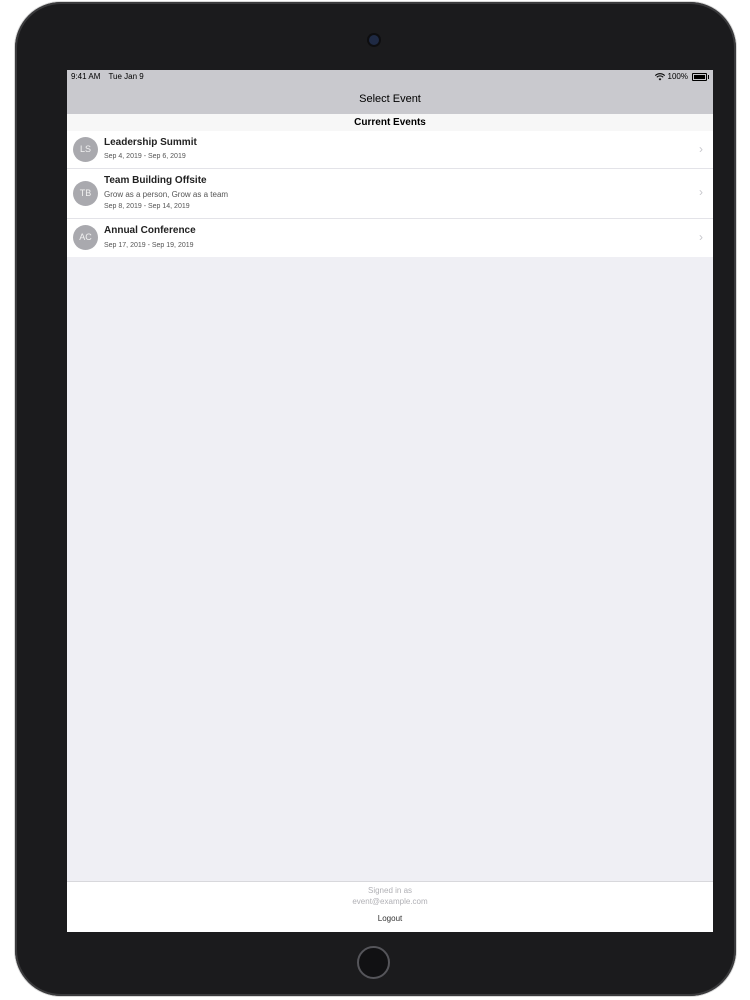 This screenshot has height=1000, width=750. What do you see at coordinates (659, 76) in the screenshot?
I see `wifi-icon` at bounding box center [659, 76].